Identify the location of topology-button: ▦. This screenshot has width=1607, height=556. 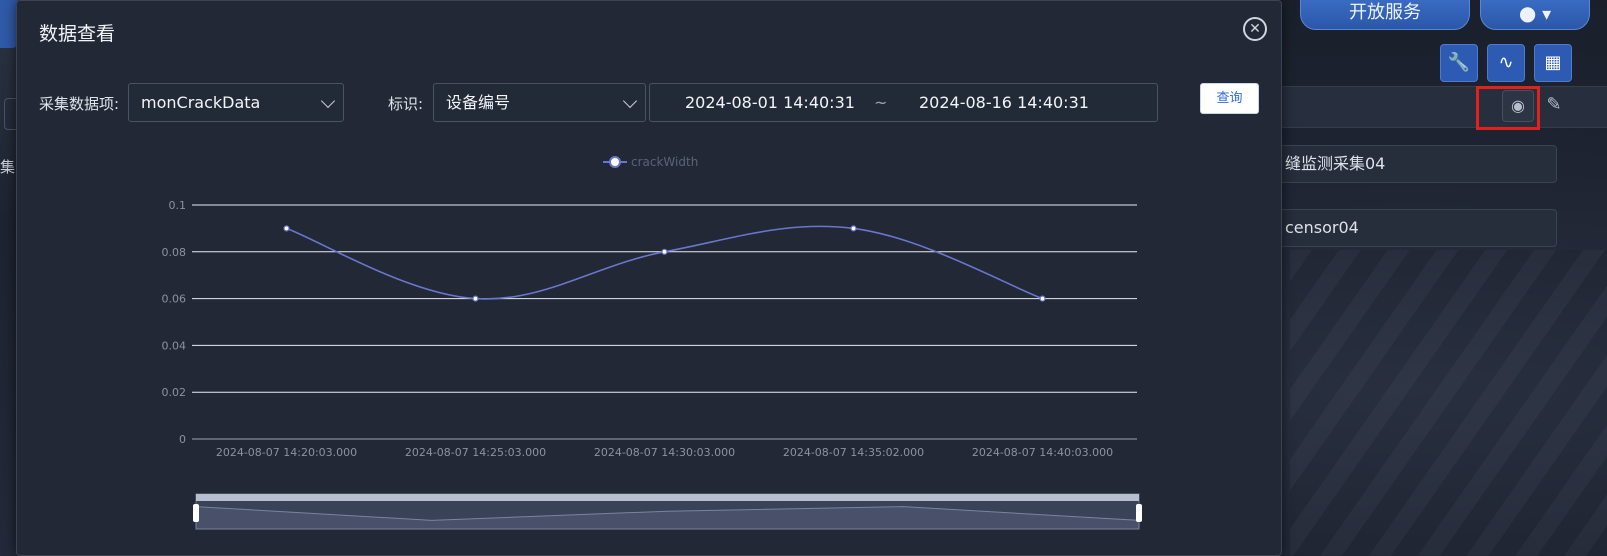
(1553, 63).